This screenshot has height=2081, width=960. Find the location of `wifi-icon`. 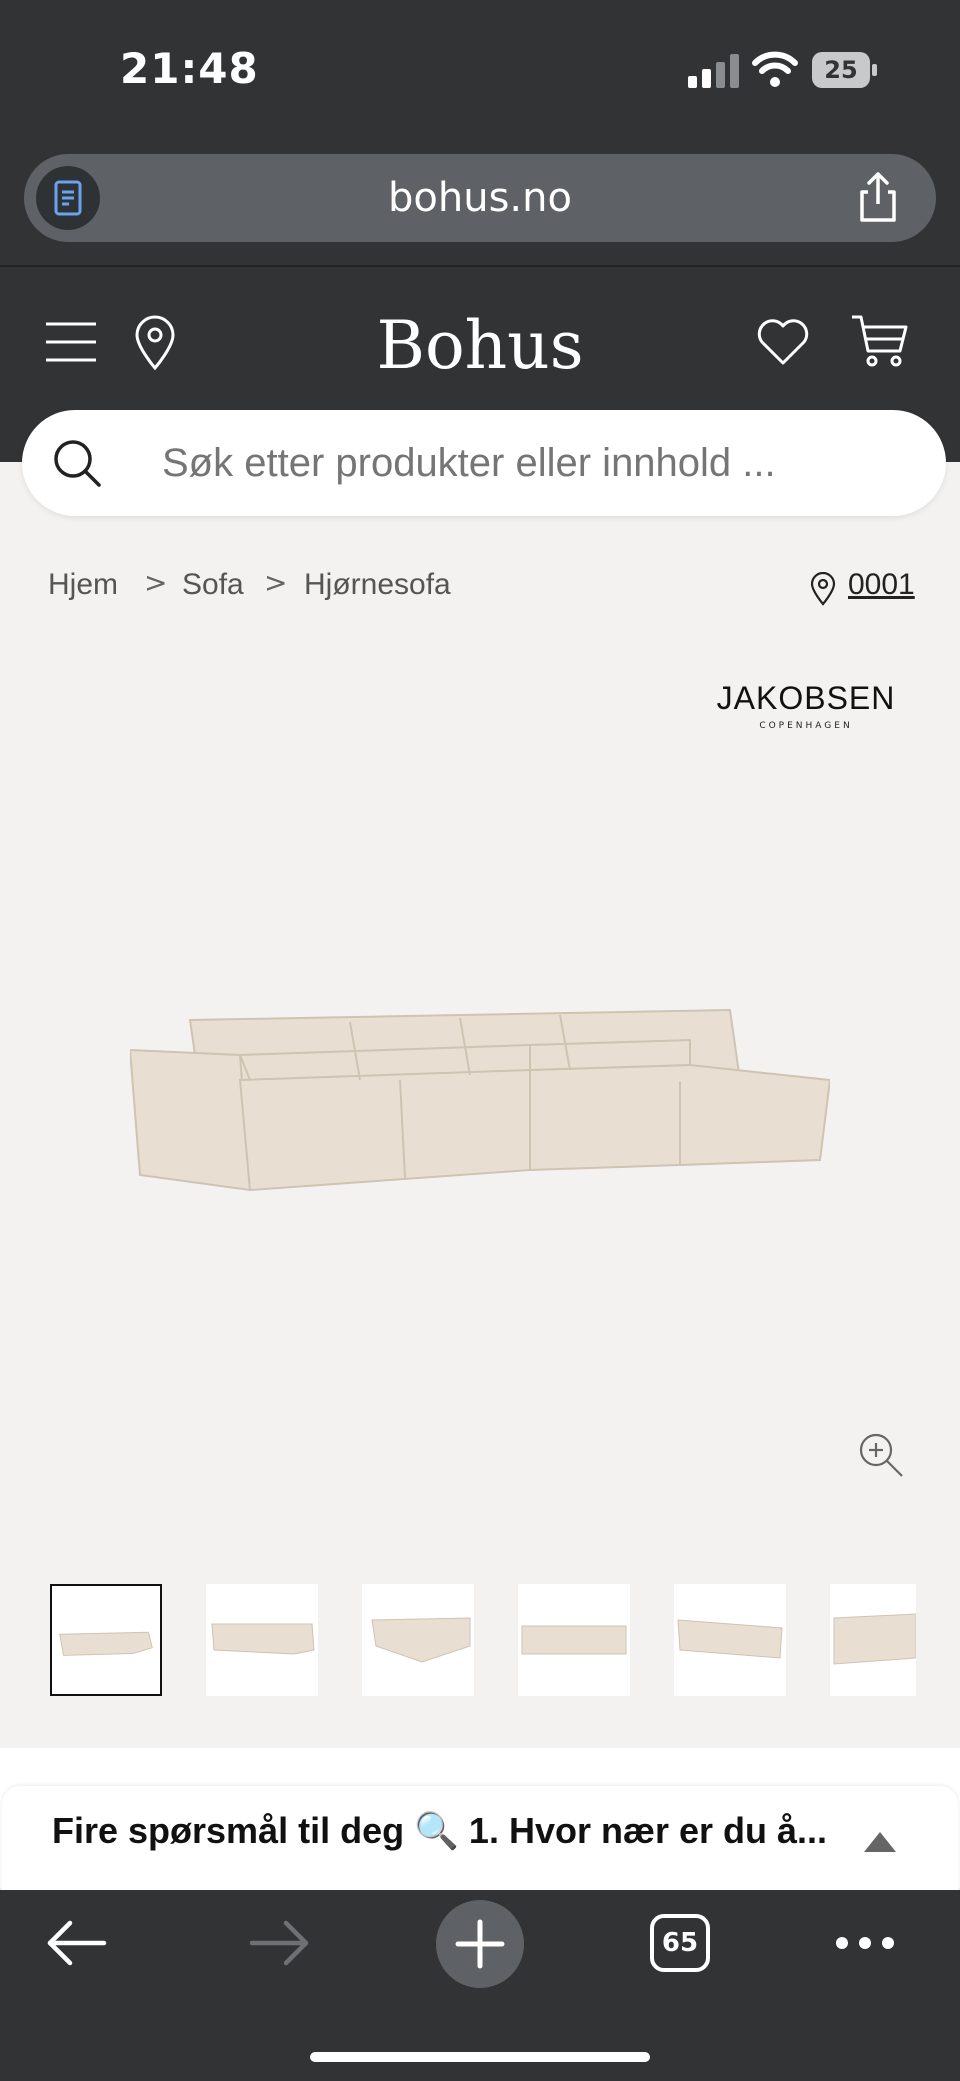

wifi-icon is located at coordinates (775, 69).